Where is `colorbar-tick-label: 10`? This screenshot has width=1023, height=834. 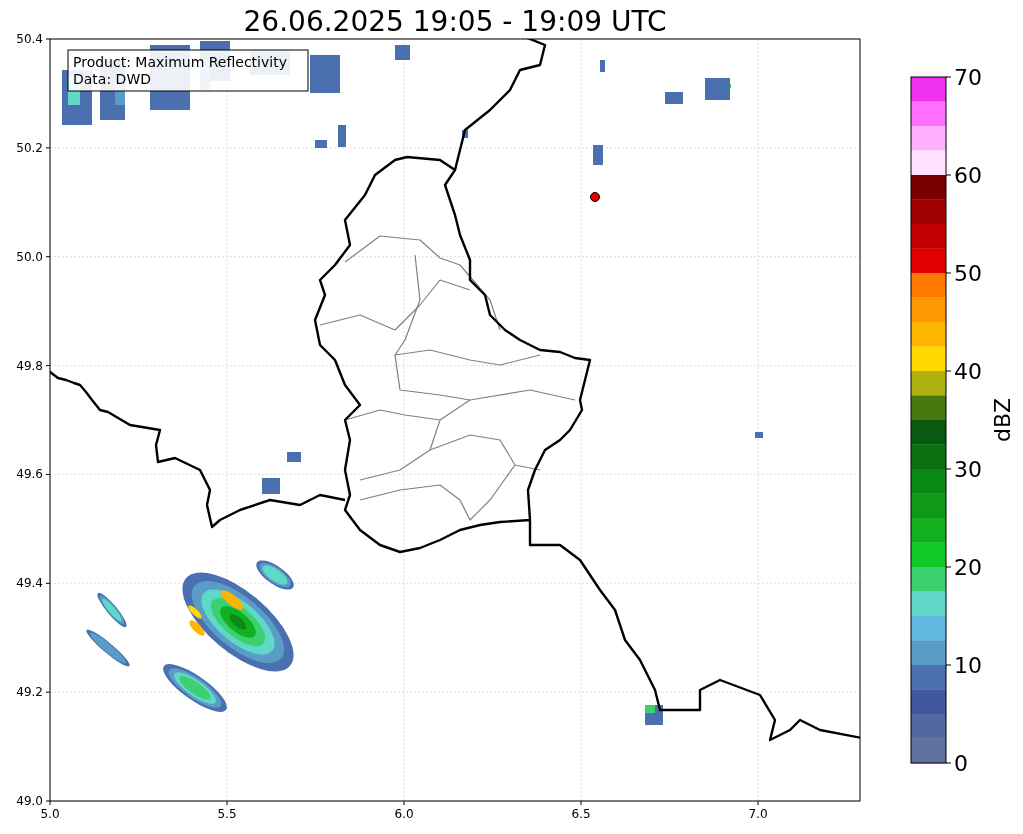 colorbar-tick-label: 10 is located at coordinates (968, 665).